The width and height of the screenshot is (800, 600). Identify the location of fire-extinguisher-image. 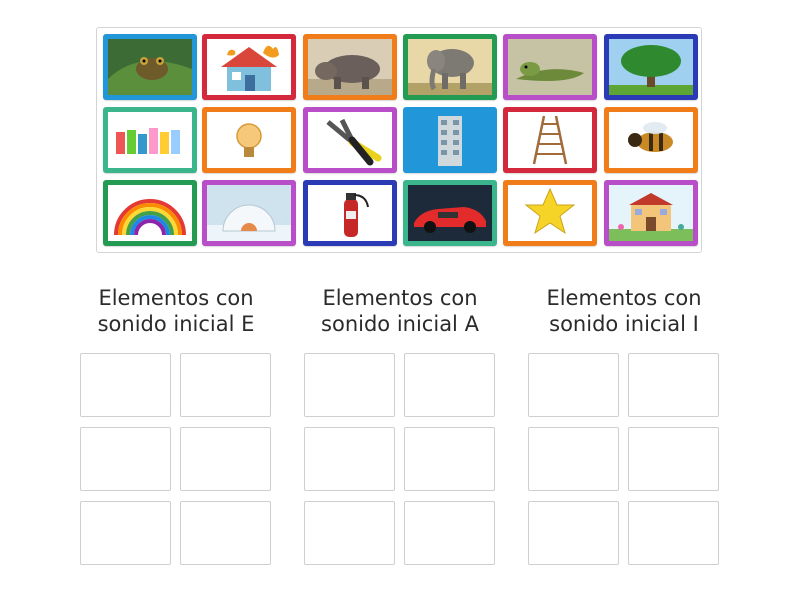
(350, 213).